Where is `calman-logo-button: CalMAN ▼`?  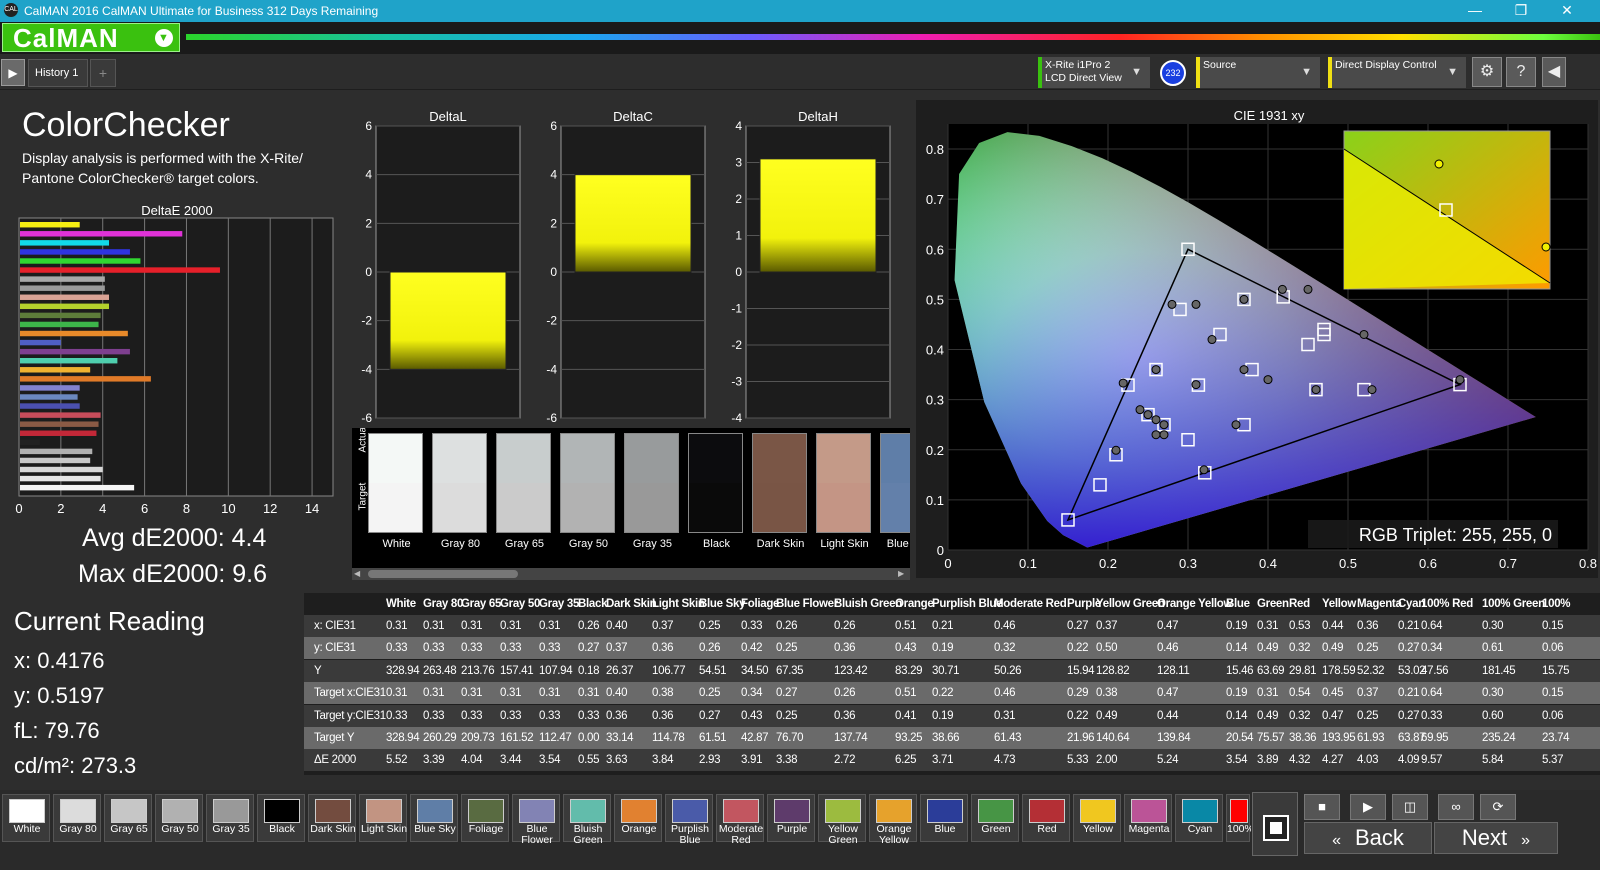
calman-logo-button: CalMAN ▼ is located at coordinates (91, 37).